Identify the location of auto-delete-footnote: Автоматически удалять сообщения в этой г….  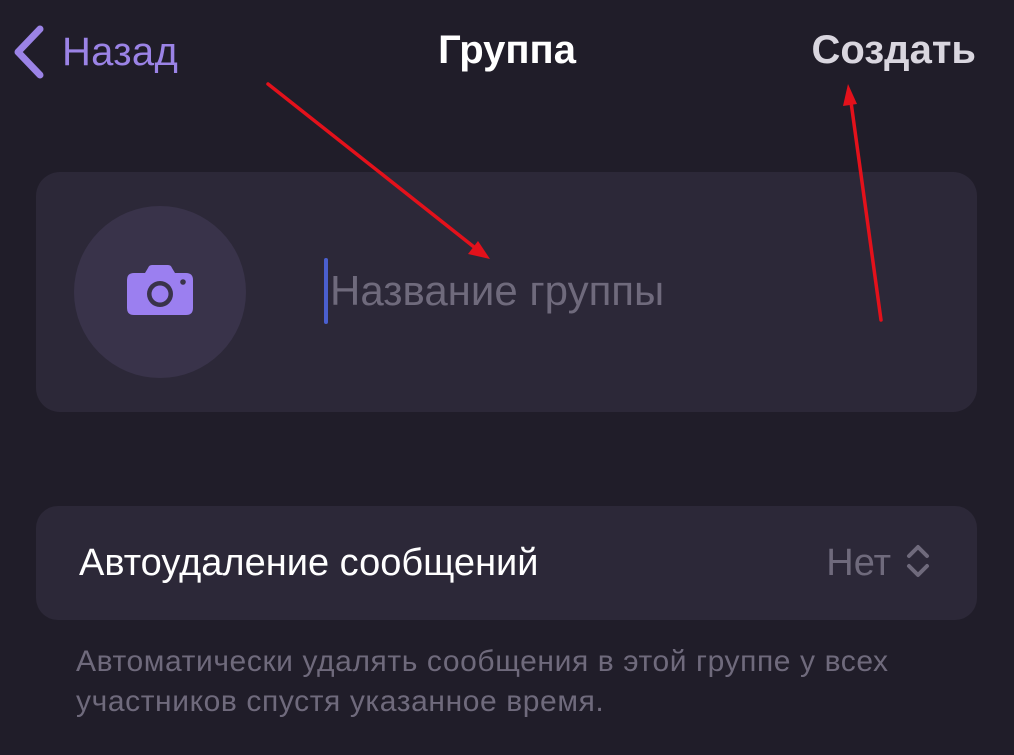
(482, 681).